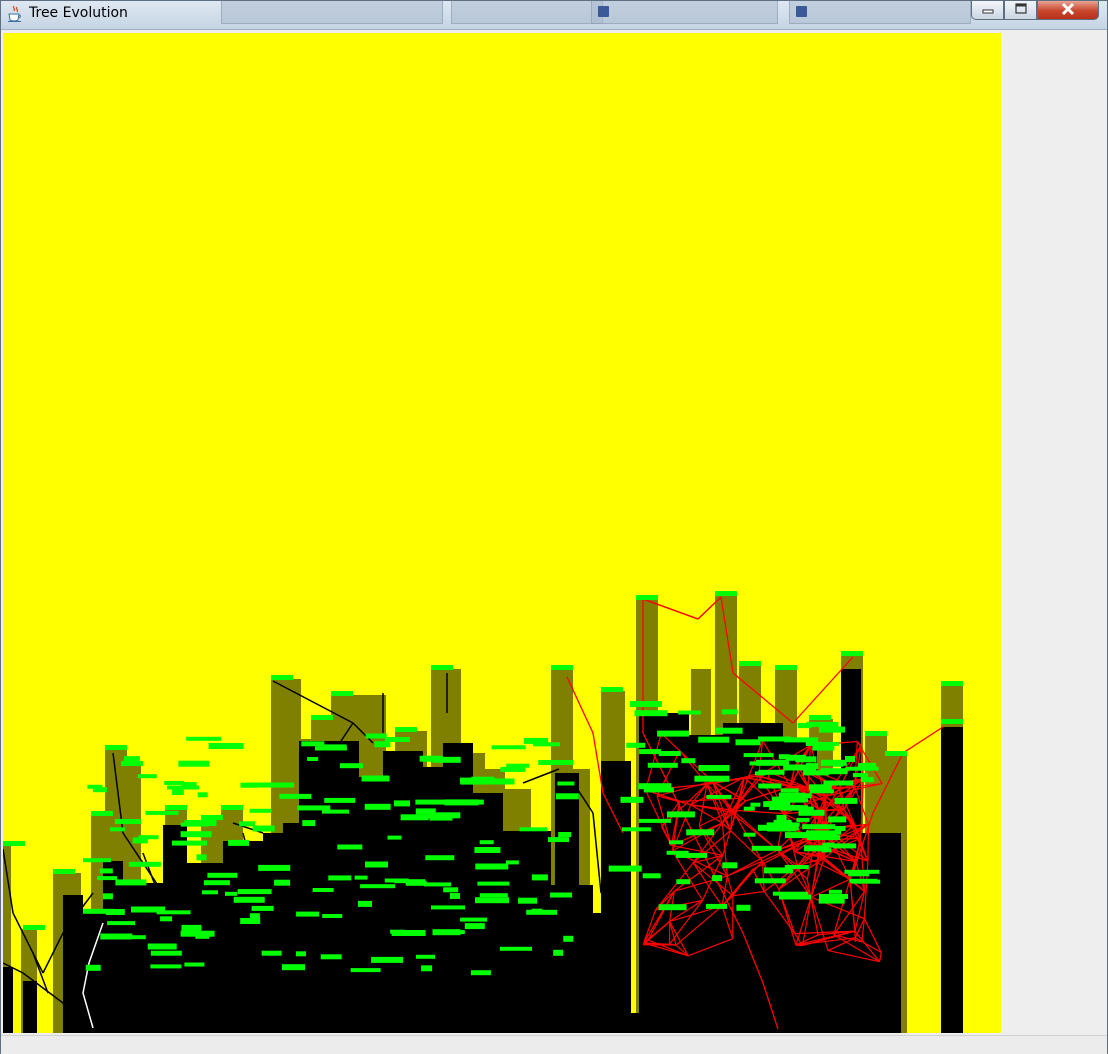 This screenshot has height=1054, width=1108. Describe the element at coordinates (1020, 10) in the screenshot. I see `maximize-button` at that location.